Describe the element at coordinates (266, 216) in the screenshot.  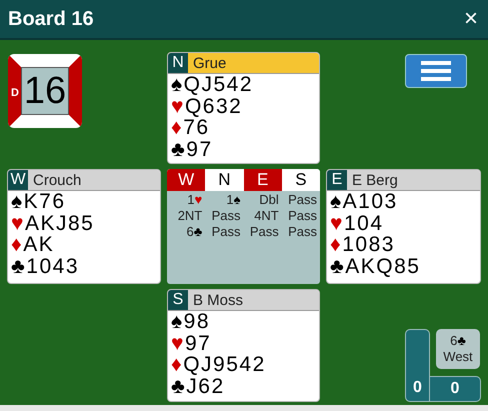
I see `bid: 4NT` at that location.